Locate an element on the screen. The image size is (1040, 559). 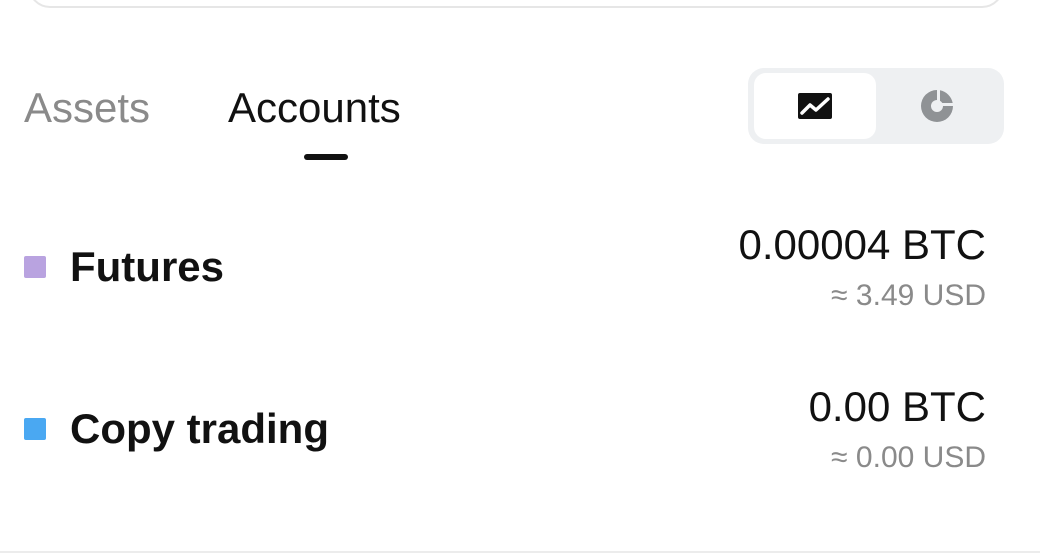
line-chart-view-button is located at coordinates (815, 106).